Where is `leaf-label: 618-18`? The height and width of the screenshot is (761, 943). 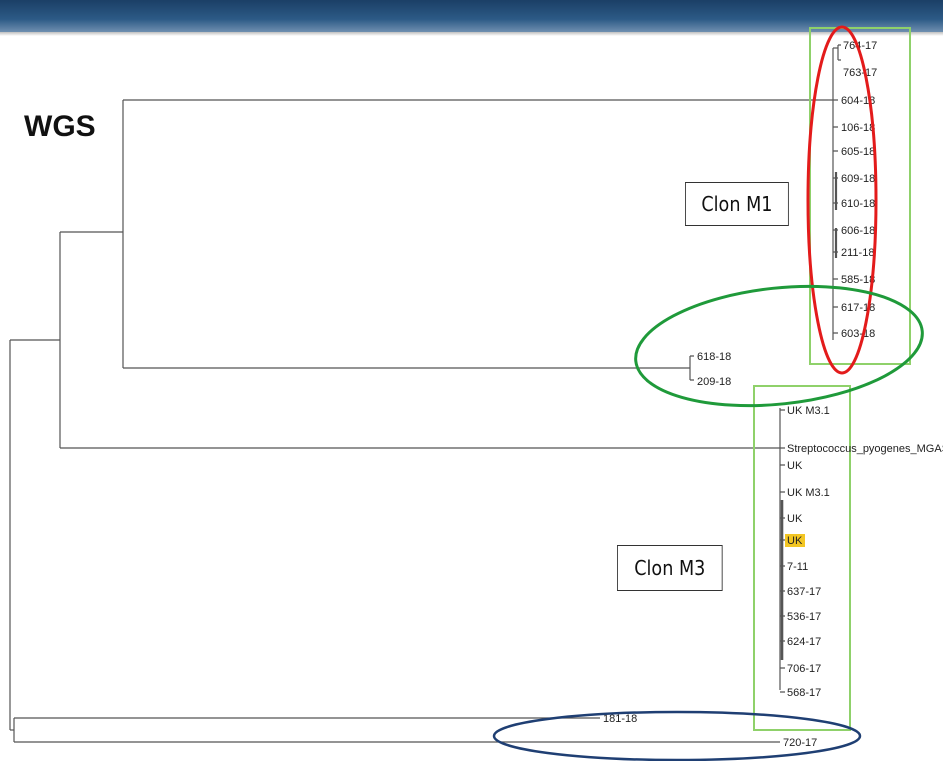
leaf-label: 618-18 is located at coordinates (714, 357).